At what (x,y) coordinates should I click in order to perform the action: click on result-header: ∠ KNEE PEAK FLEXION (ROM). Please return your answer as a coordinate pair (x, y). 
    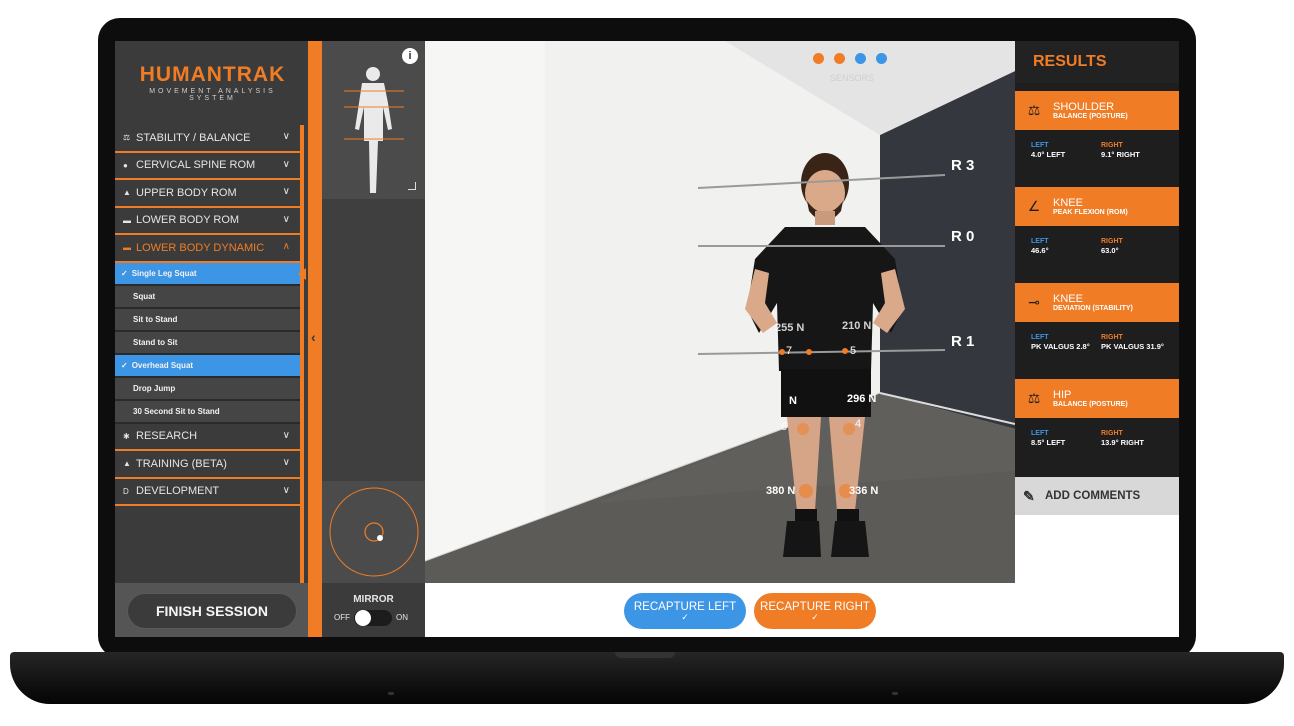
    Looking at the image, I should click on (1097, 206).